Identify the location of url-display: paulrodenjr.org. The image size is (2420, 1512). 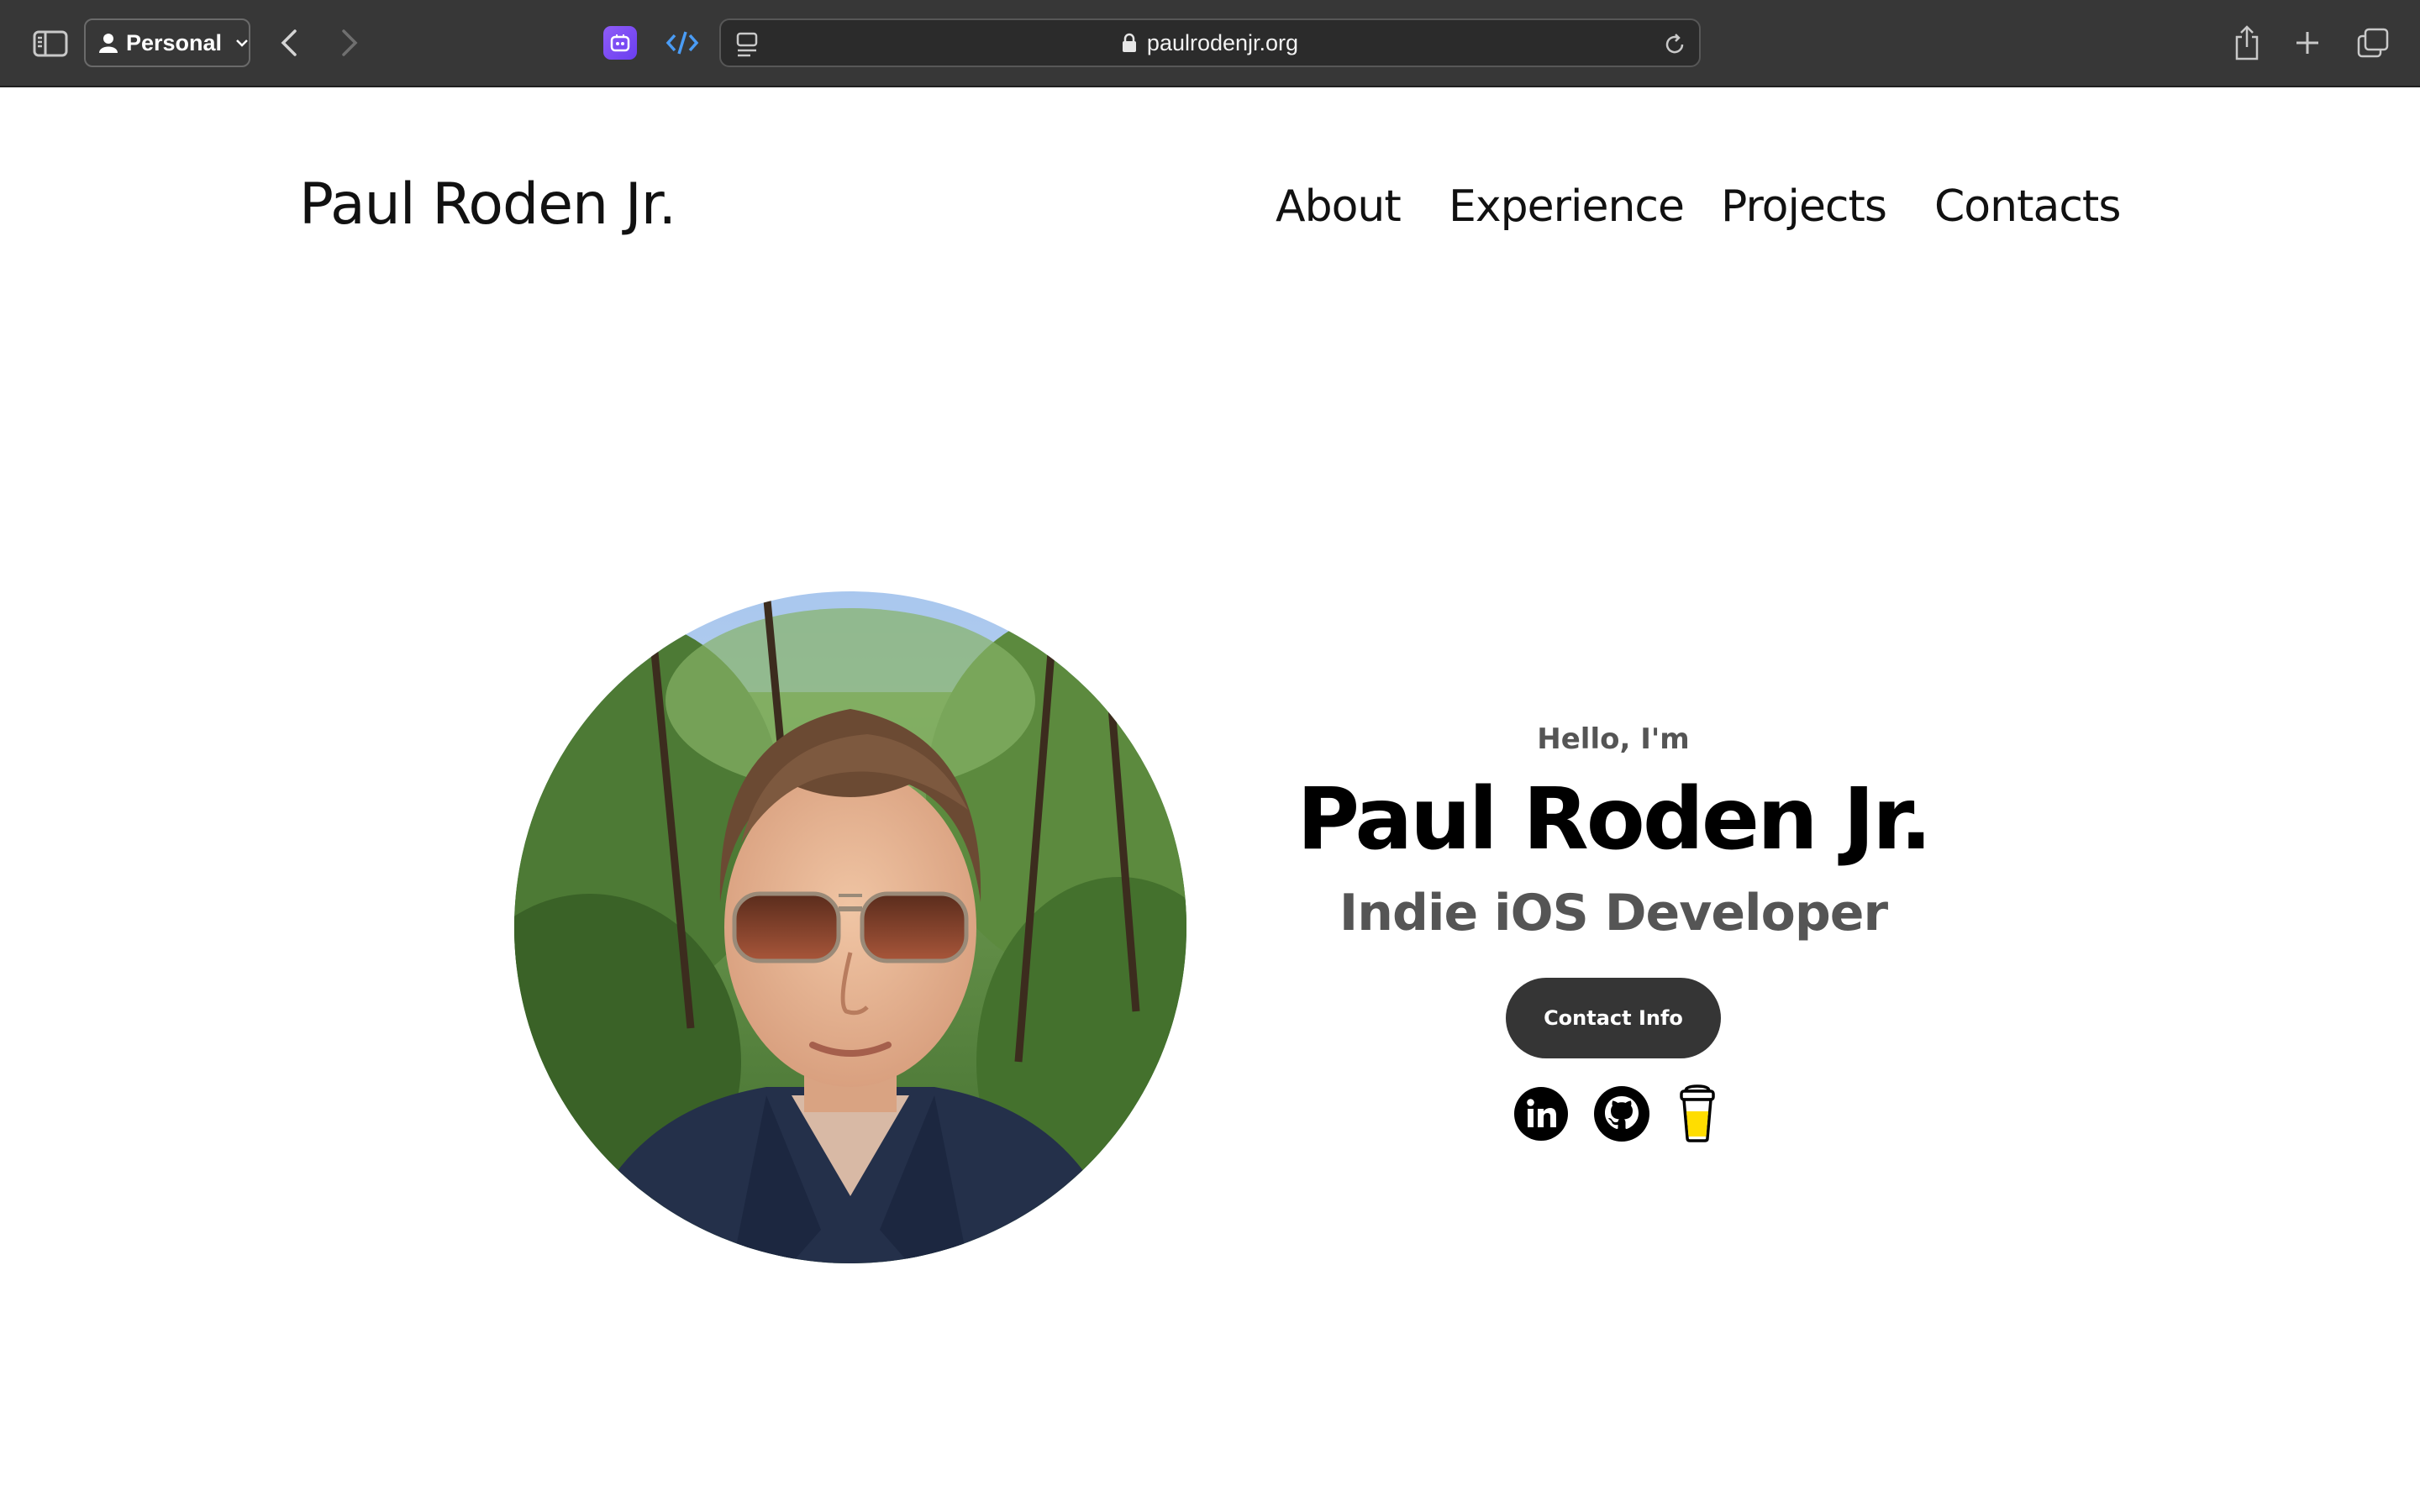
(1210, 43).